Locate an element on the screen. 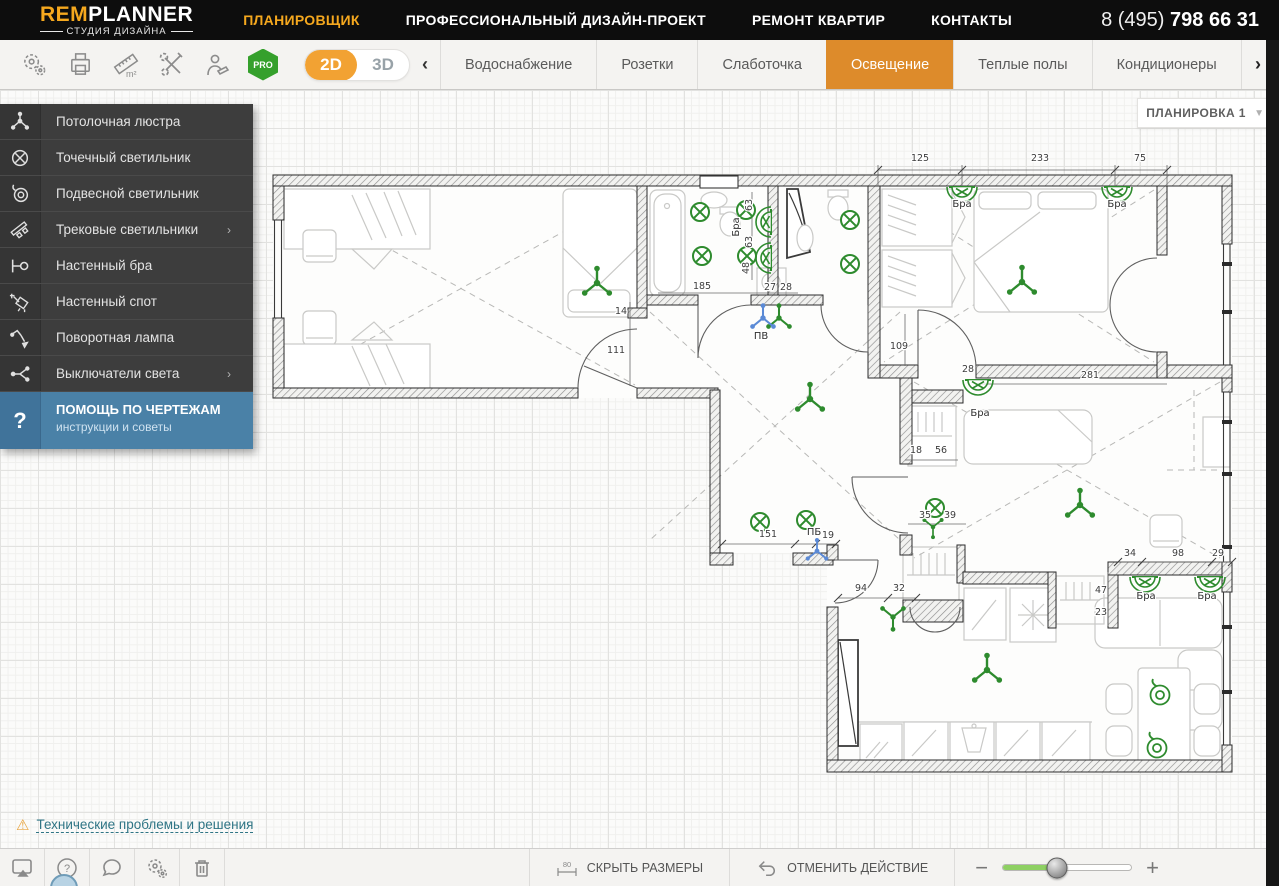 The image size is (1279, 886). view-toggle: 2D 3D is located at coordinates (357, 64).